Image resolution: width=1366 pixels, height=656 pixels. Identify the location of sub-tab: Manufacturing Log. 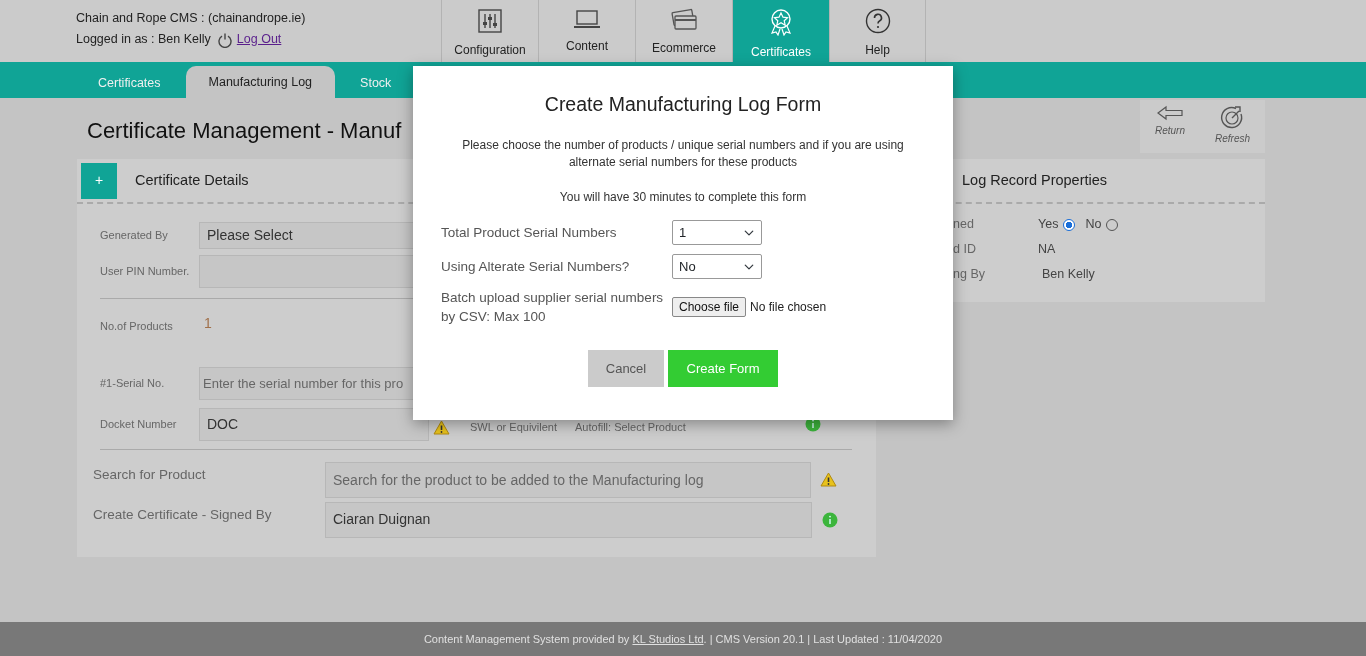
(260, 82).